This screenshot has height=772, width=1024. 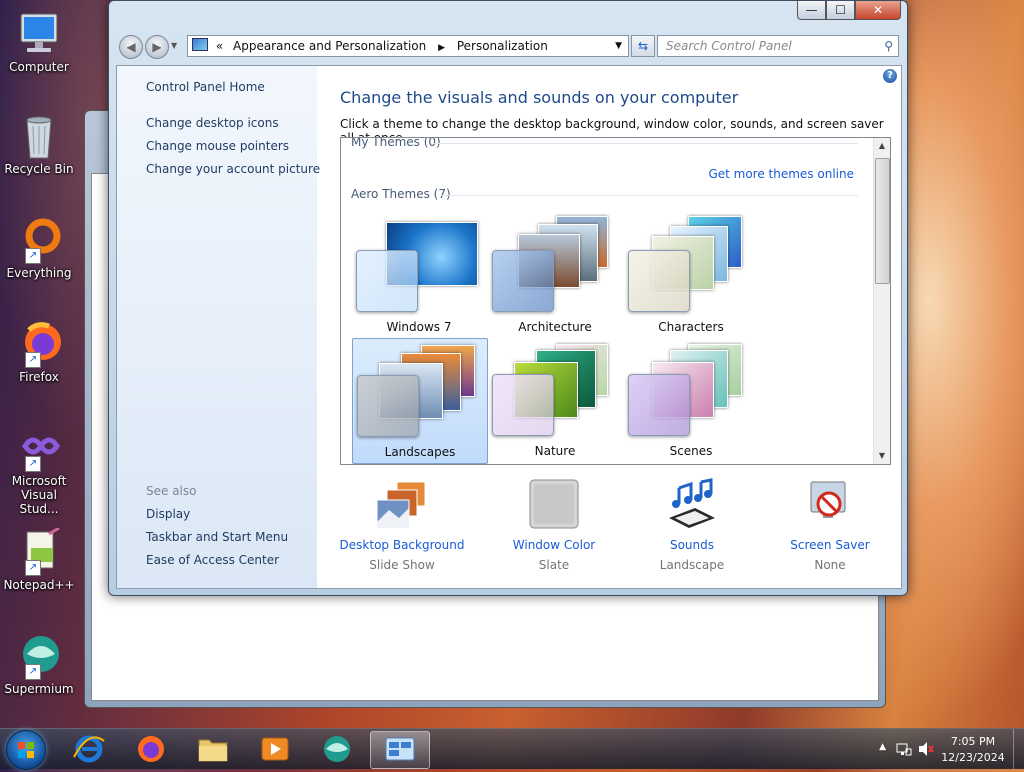 What do you see at coordinates (212, 123) in the screenshot?
I see `change-desktop-icons-link: Change desktop icons` at bounding box center [212, 123].